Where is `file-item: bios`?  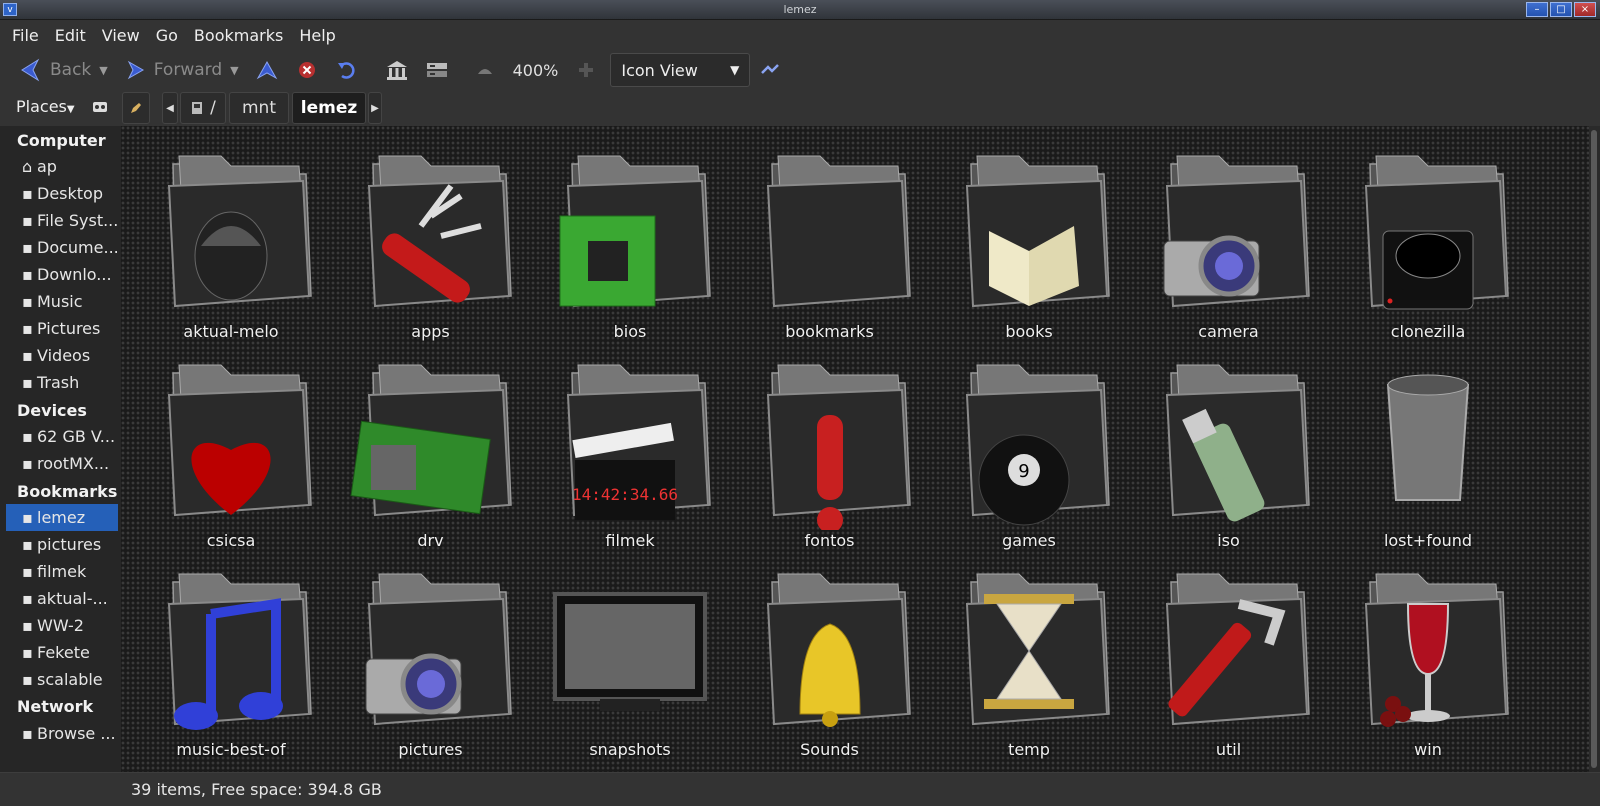 file-item: bios is located at coordinates (630, 238).